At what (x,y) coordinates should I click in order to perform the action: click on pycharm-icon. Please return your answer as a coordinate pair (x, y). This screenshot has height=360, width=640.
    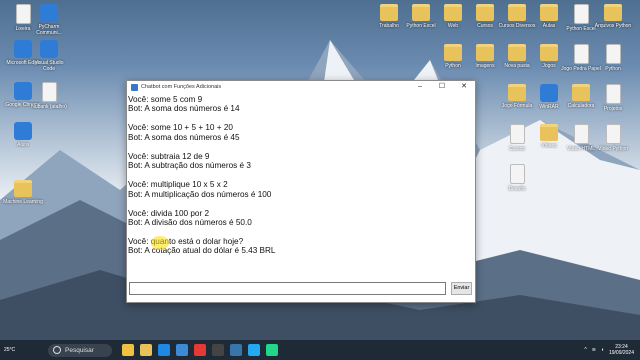
    Looking at the image, I should click on (272, 350).